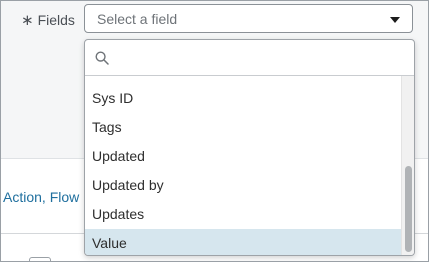 This screenshot has width=429, height=262. Describe the element at coordinates (244, 156) in the screenshot. I see `dropdown-option: Updated` at that location.